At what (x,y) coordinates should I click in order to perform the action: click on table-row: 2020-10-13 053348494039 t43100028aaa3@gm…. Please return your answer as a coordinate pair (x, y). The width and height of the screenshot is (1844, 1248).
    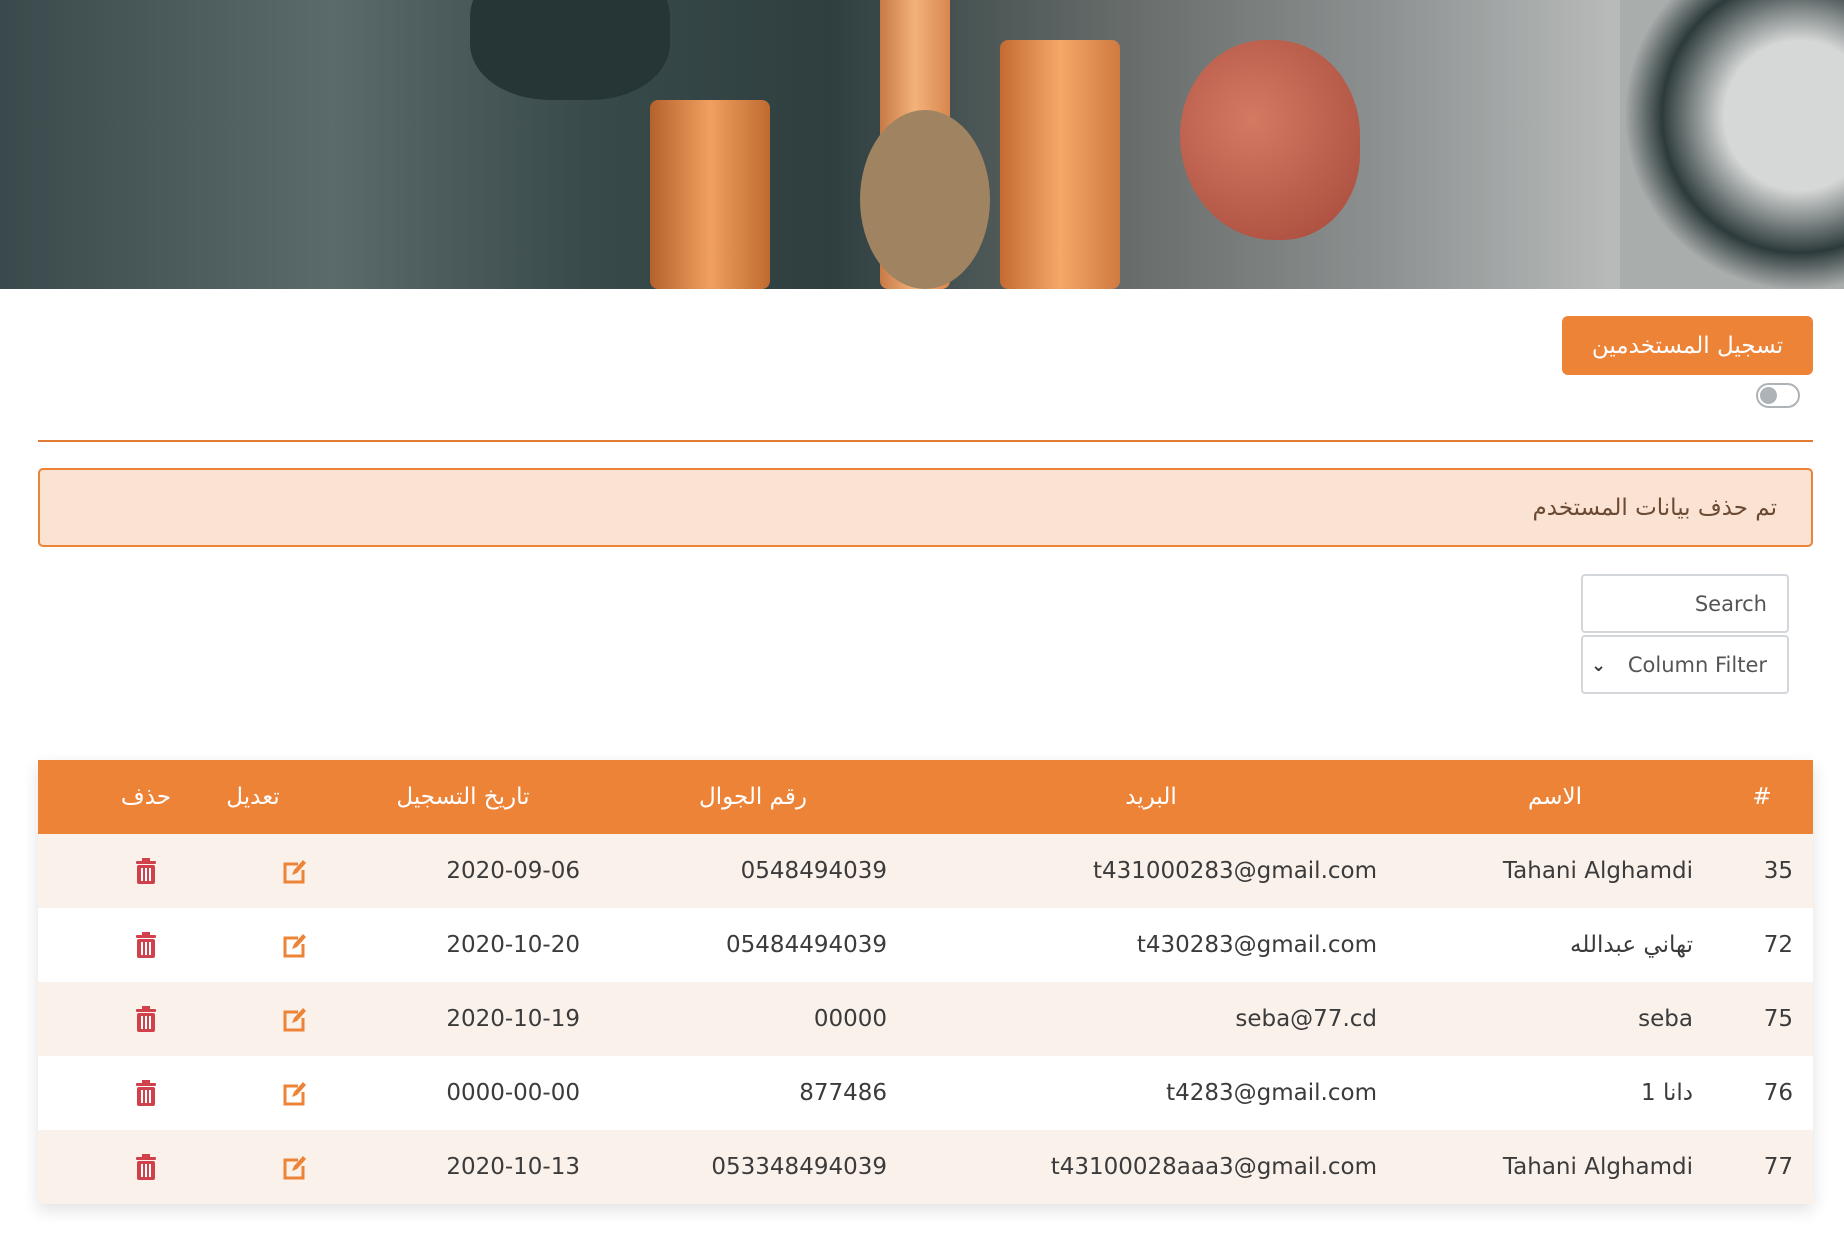
    Looking at the image, I should click on (925, 1167).